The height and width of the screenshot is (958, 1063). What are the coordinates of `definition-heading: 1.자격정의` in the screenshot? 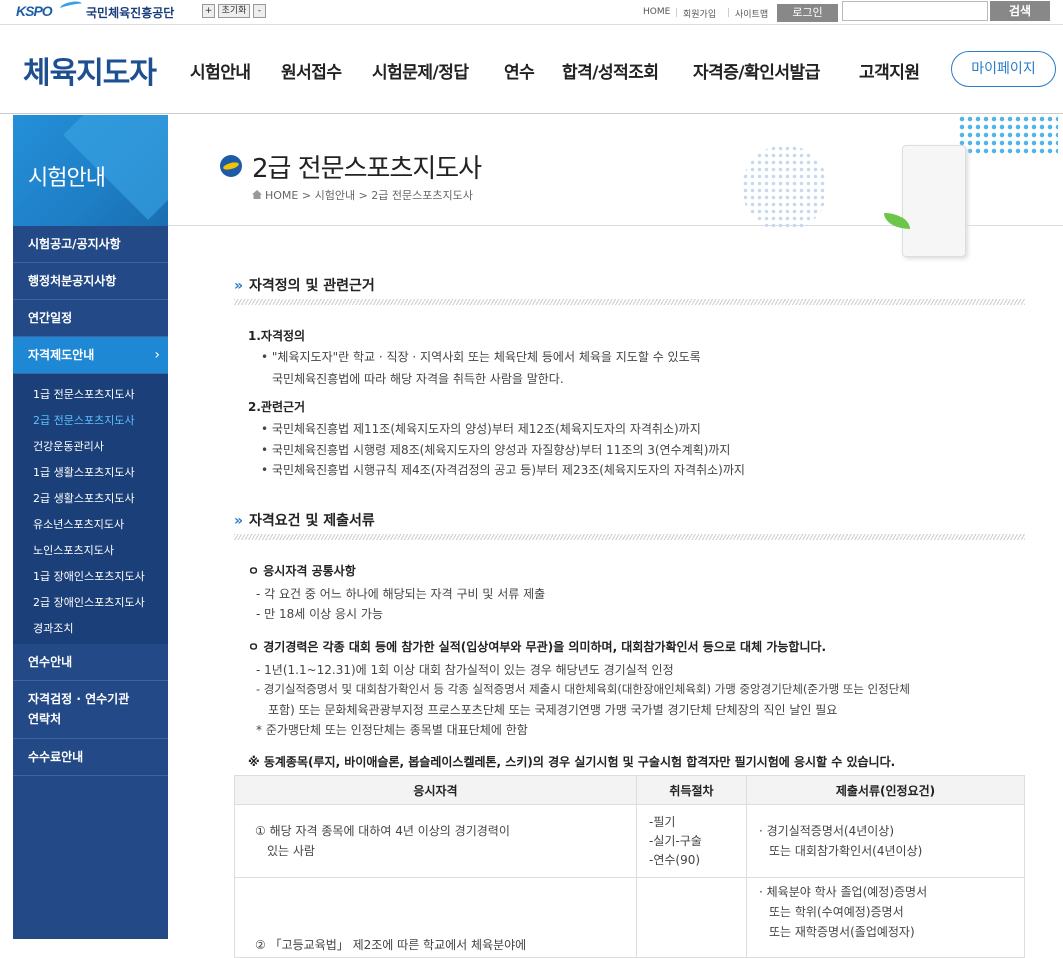 It's located at (277, 336).